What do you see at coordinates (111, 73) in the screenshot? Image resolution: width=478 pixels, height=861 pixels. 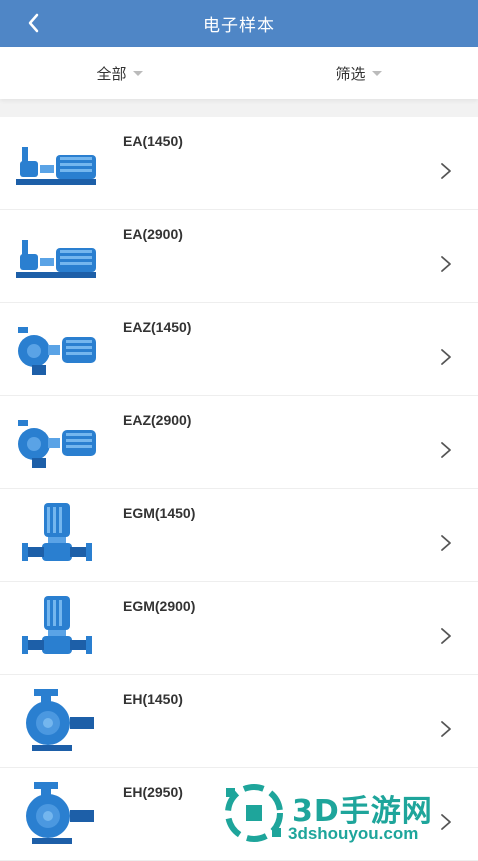 I see `all-category-label: 全部` at bounding box center [111, 73].